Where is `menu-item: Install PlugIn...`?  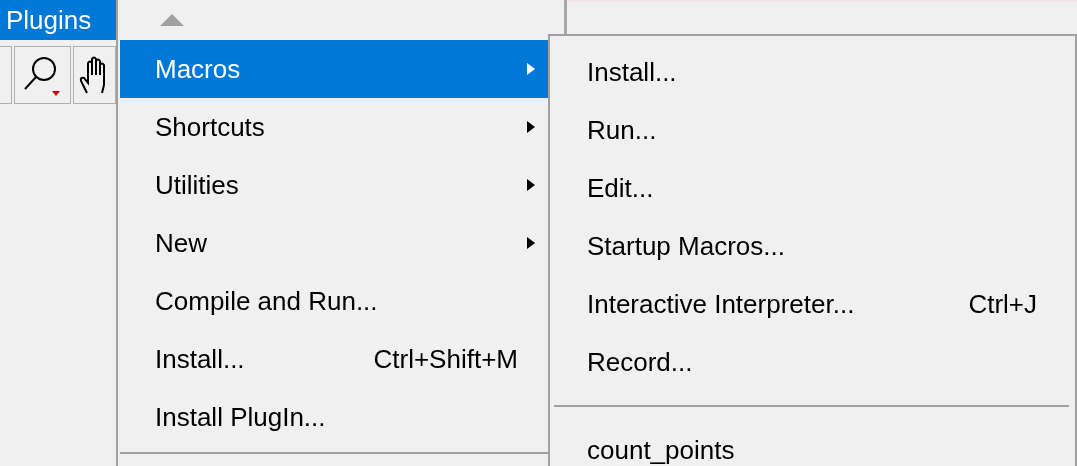
menu-item: Install PlugIn... is located at coordinates (334, 417).